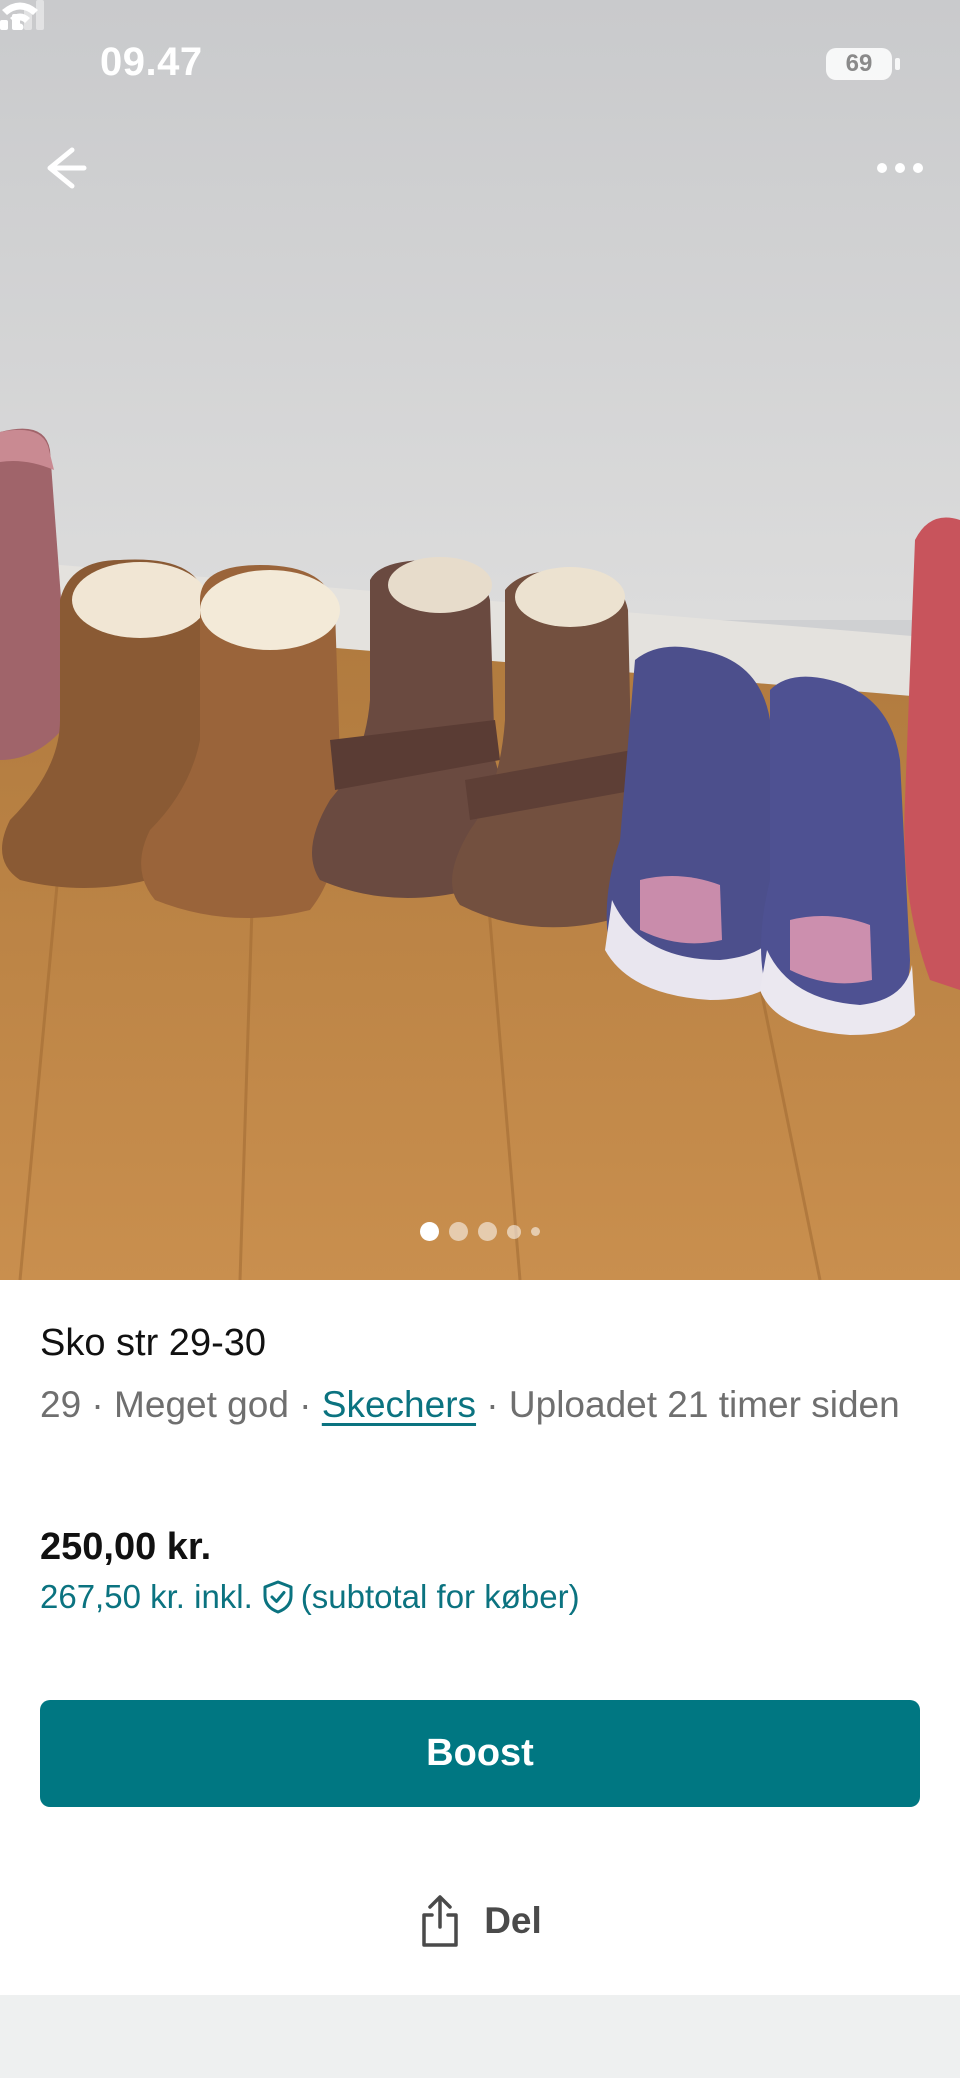 This screenshot has height=2078, width=960. I want to click on carousel-indicator, so click(480, 1232).